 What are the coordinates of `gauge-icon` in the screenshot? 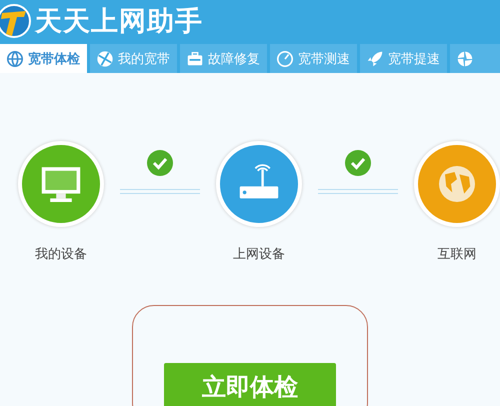 It's located at (285, 59).